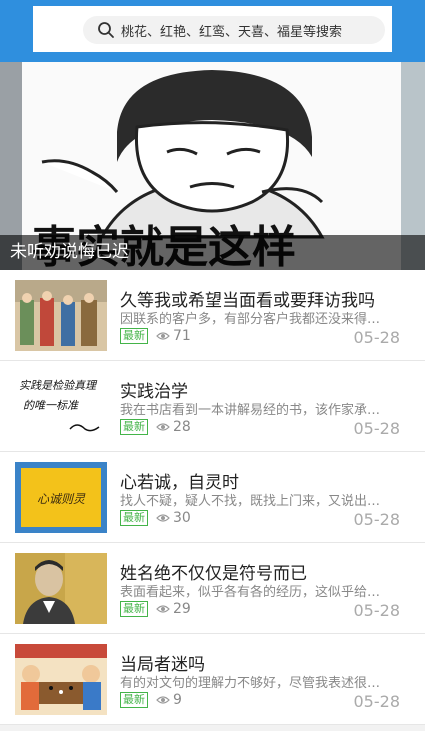 The height and width of the screenshot is (731, 425). I want to click on search-box: 桃花、红艳、红鸾、天喜、福星等搜索, so click(212, 29).